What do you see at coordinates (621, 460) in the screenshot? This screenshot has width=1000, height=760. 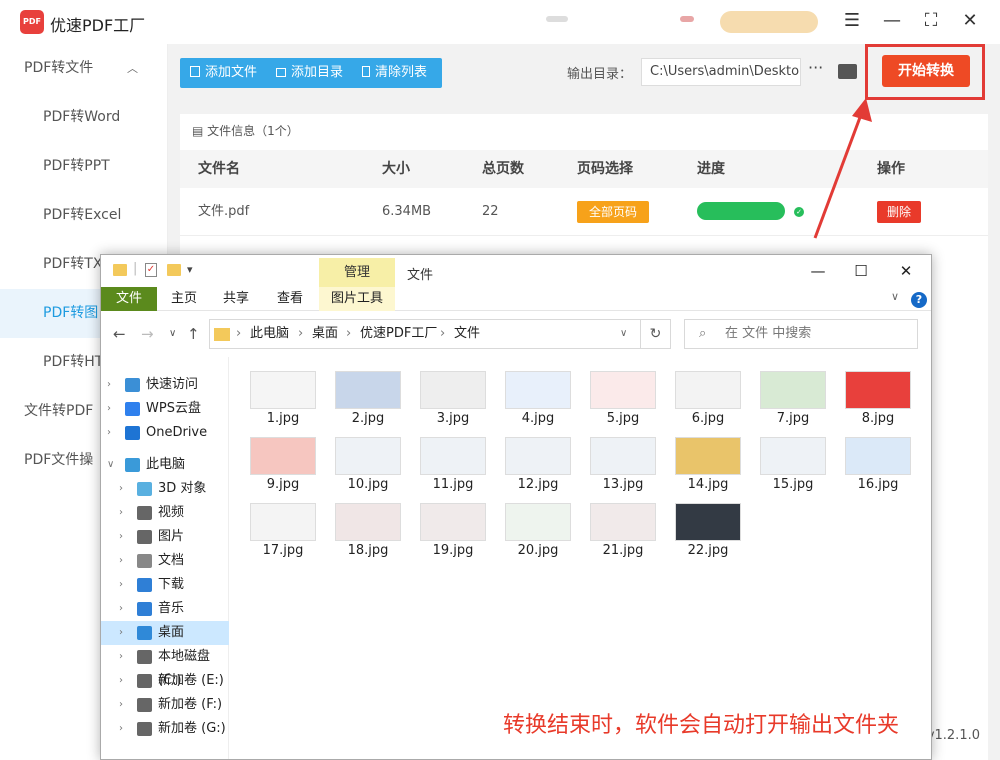 I see `file-thumbnail: 13.jpg` at bounding box center [621, 460].